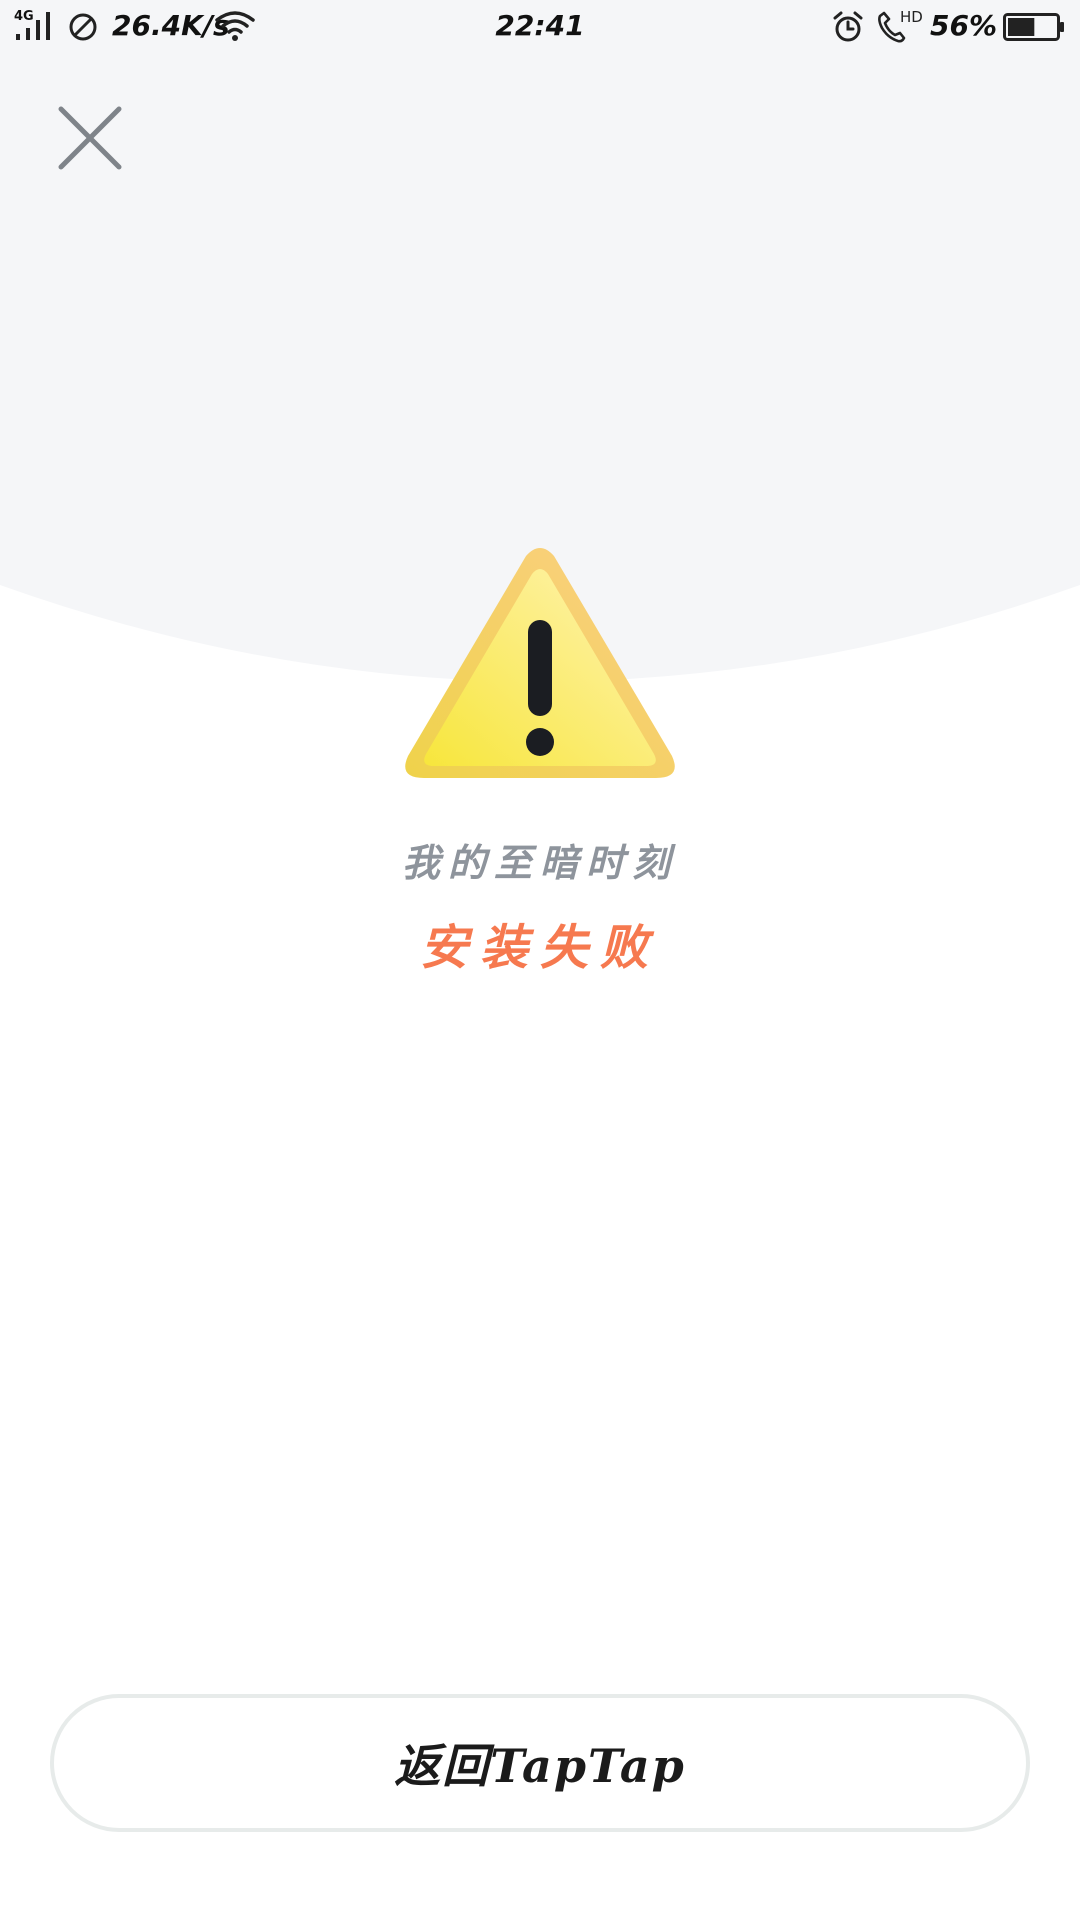 The height and width of the screenshot is (1920, 1080). Describe the element at coordinates (235, 26) in the screenshot. I see `wifi-icon` at that location.